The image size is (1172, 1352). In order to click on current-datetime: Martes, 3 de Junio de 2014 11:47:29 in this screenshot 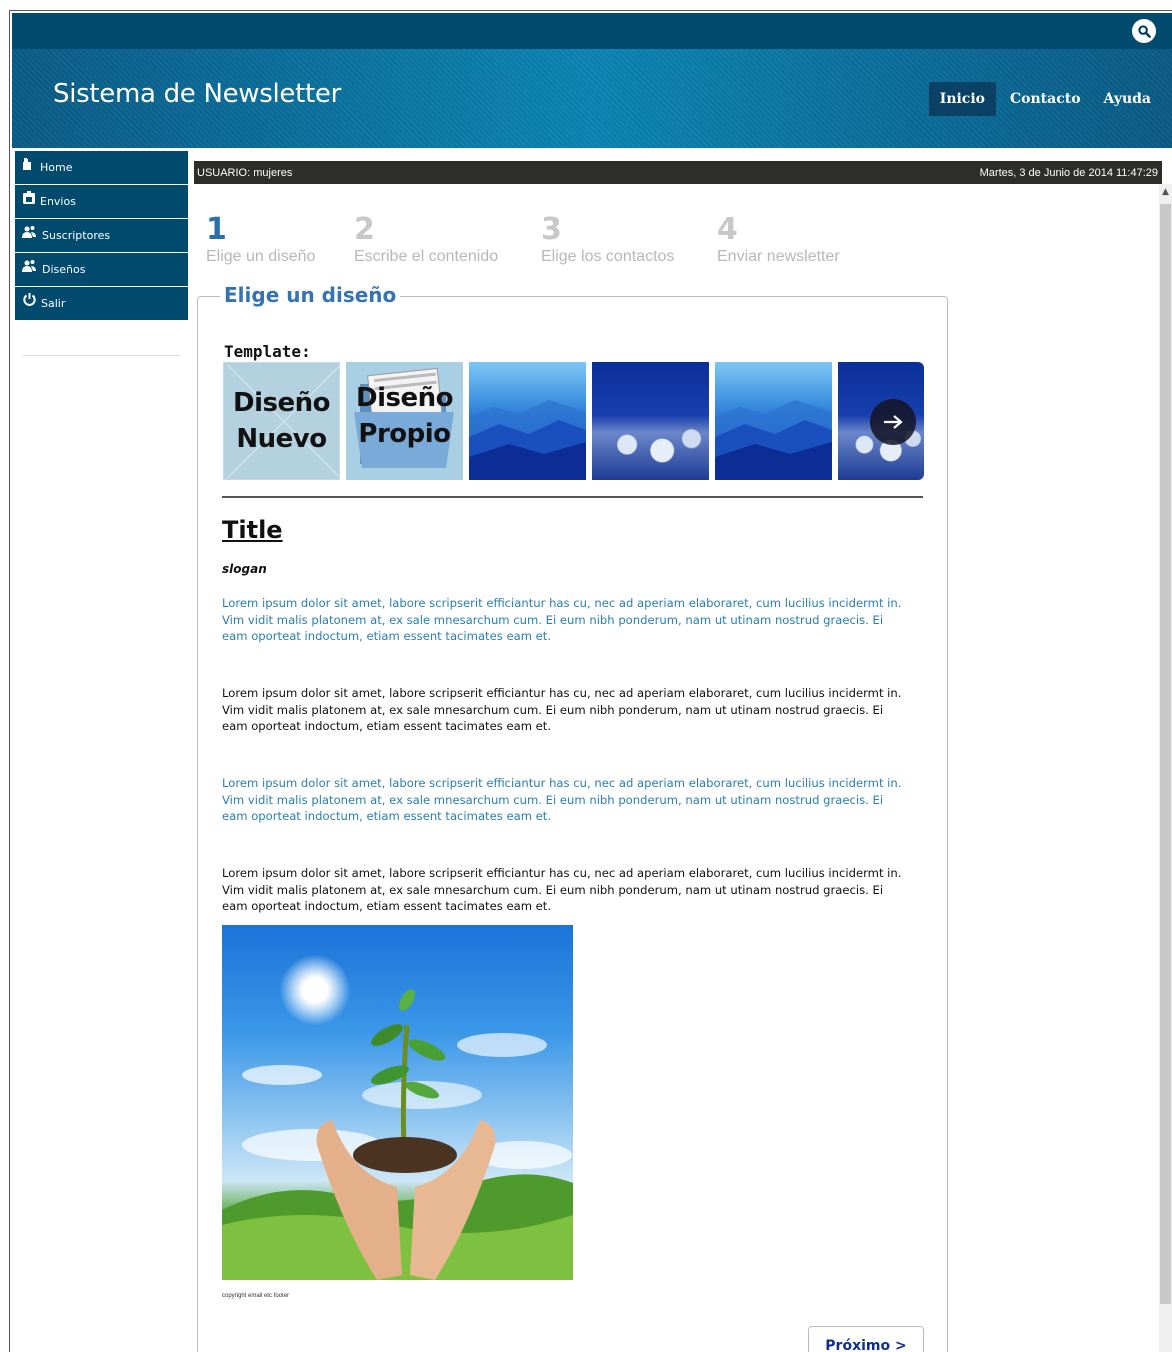, I will do `click(1068, 172)`.